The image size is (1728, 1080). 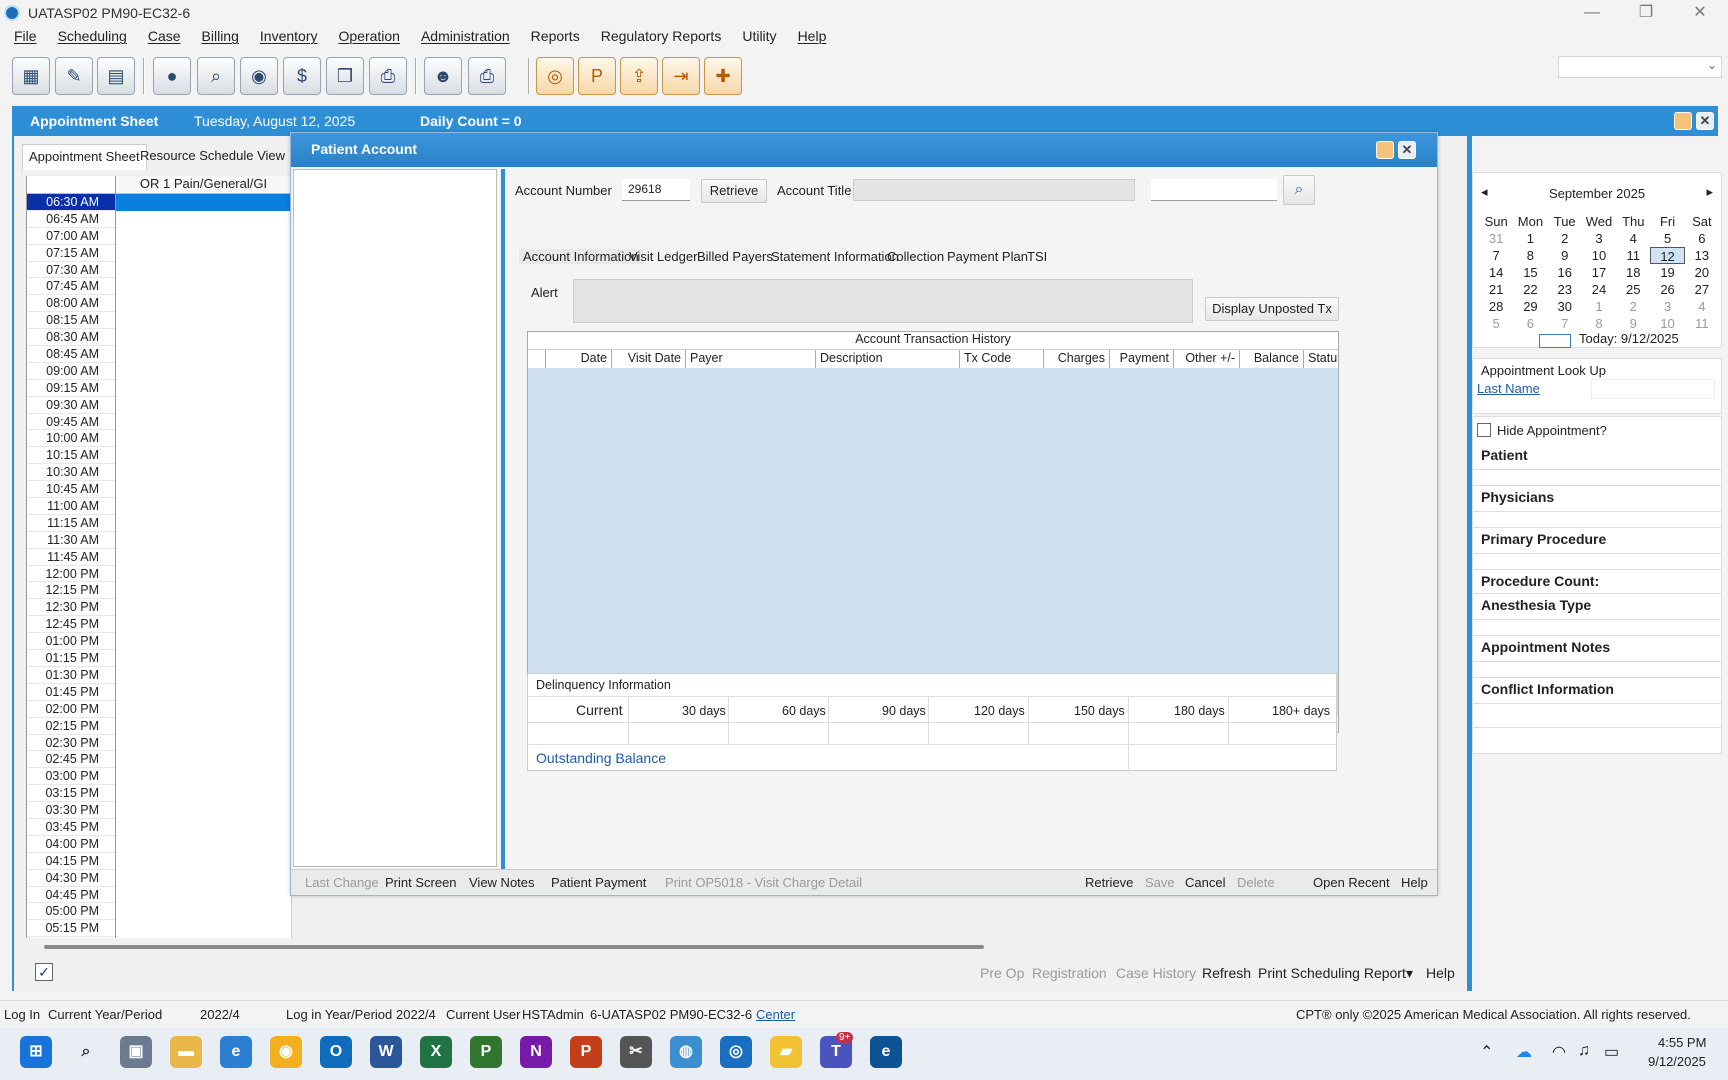 What do you see at coordinates (1156, 973) in the screenshot?
I see `case-history-button: Case History` at bounding box center [1156, 973].